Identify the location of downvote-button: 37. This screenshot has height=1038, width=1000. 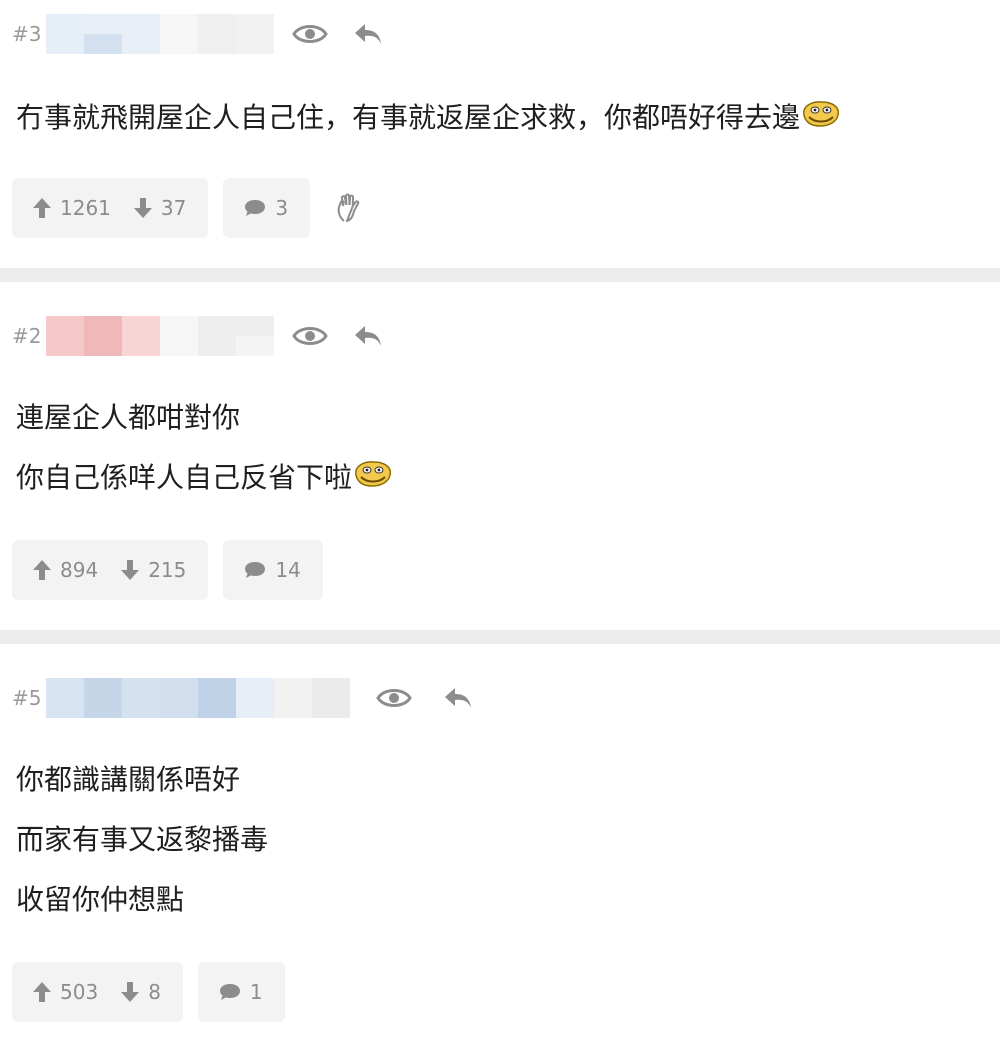
(159, 208).